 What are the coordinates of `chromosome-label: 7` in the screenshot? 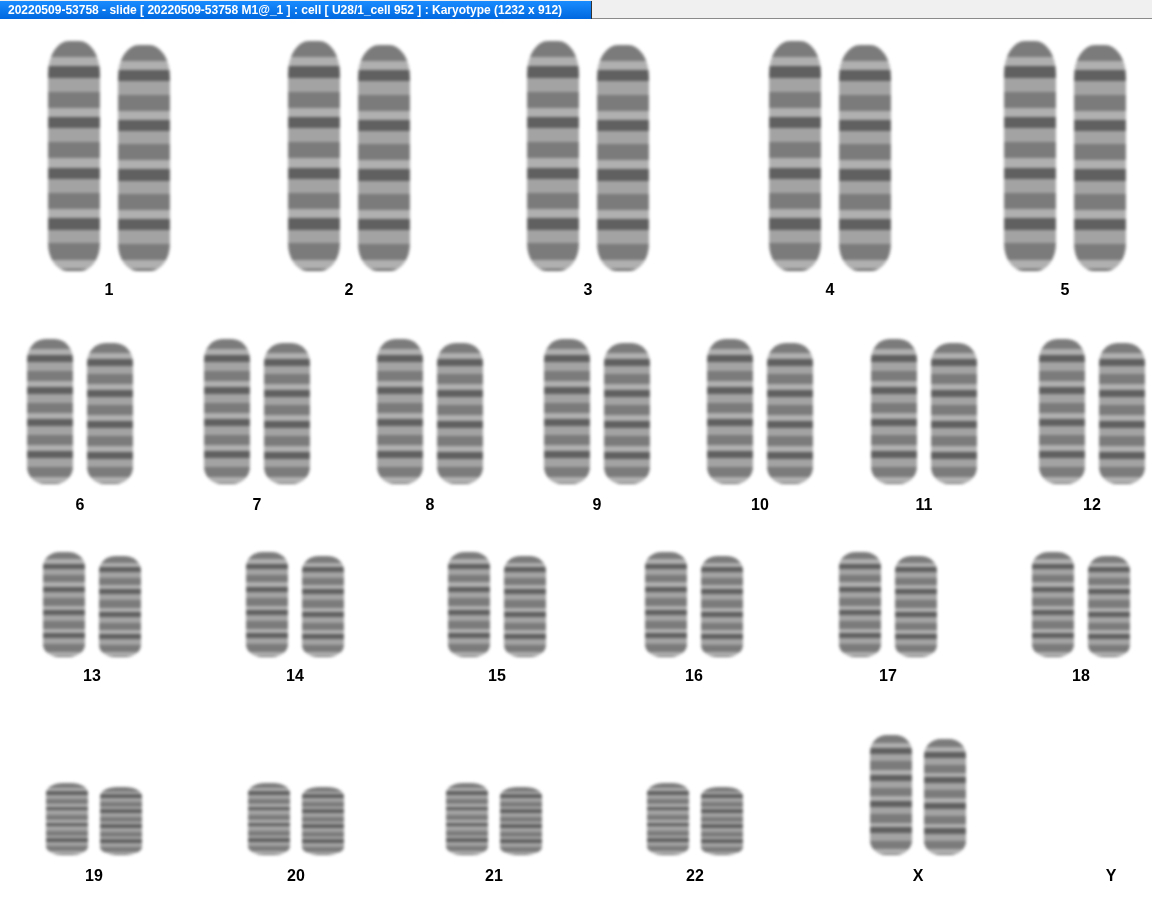 It's located at (257, 505).